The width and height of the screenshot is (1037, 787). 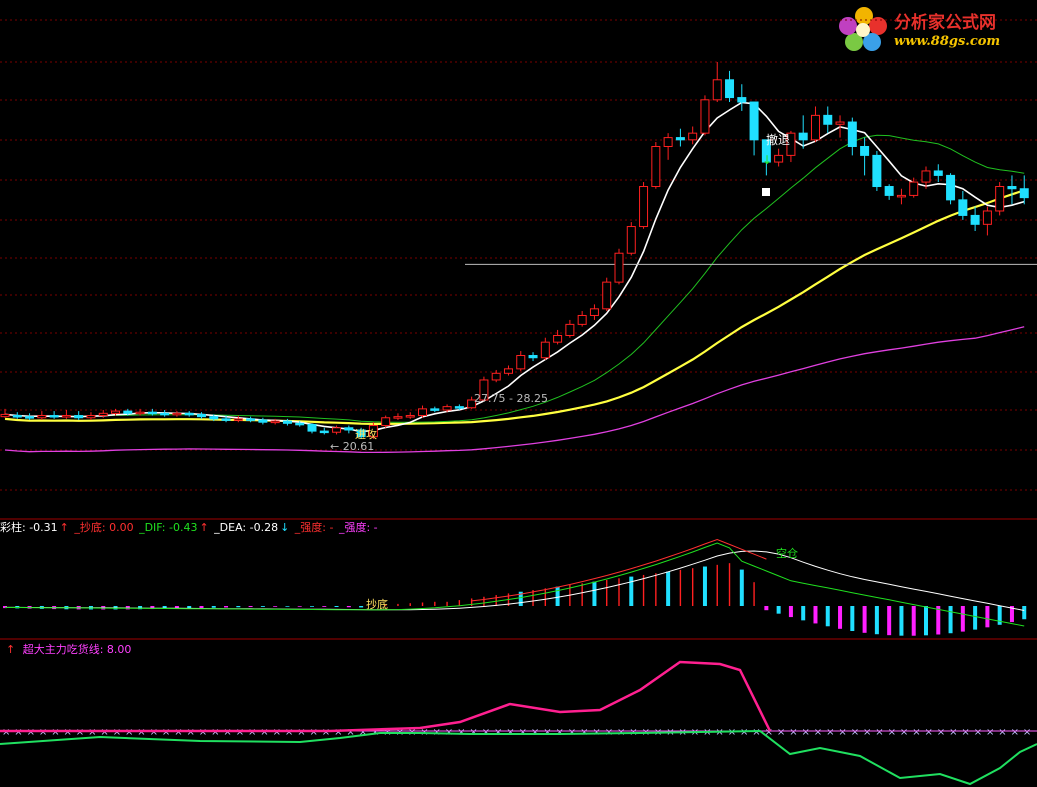 I want to click on signal-marker, so click(x=766, y=192).